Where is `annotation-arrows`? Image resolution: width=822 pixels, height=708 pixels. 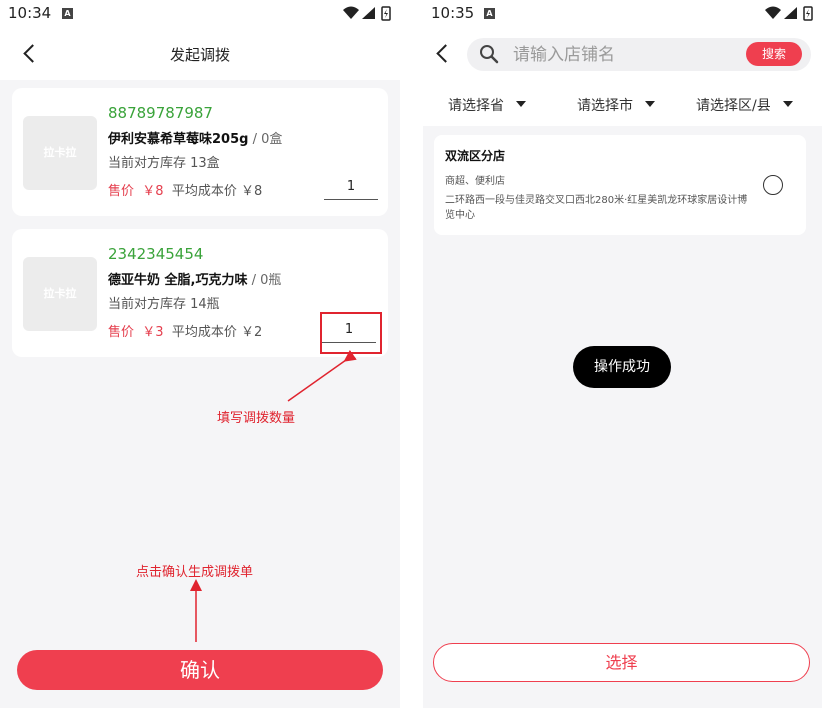 annotation-arrows is located at coordinates (273, 495).